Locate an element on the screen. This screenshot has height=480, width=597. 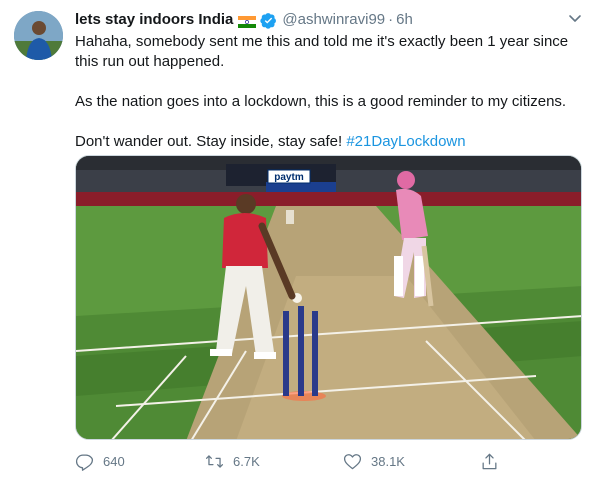
timestamp: 6h is located at coordinates (404, 20).